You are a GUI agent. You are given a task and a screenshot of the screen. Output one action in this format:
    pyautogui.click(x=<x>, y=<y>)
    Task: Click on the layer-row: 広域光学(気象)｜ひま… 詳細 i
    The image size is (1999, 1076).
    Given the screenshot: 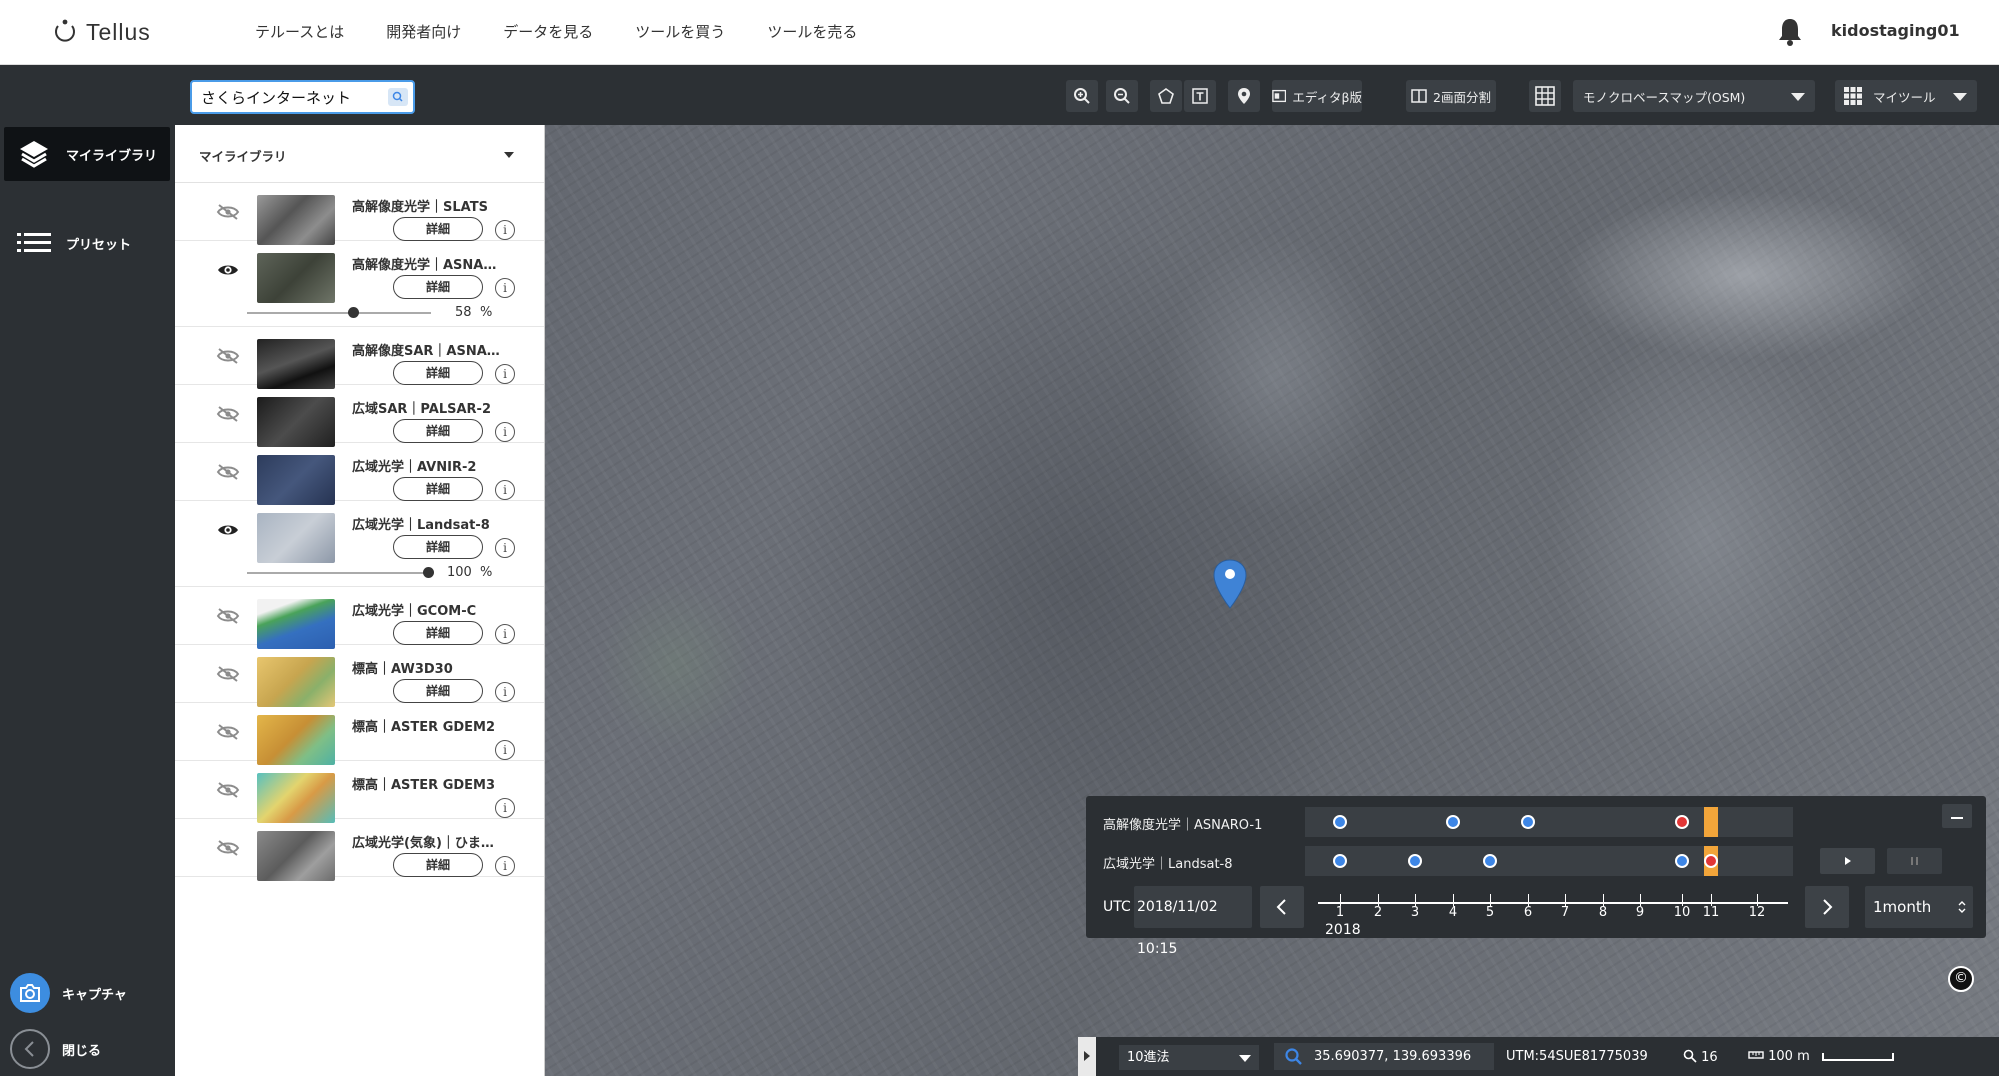 What is the action you would take?
    pyautogui.click(x=359, y=850)
    